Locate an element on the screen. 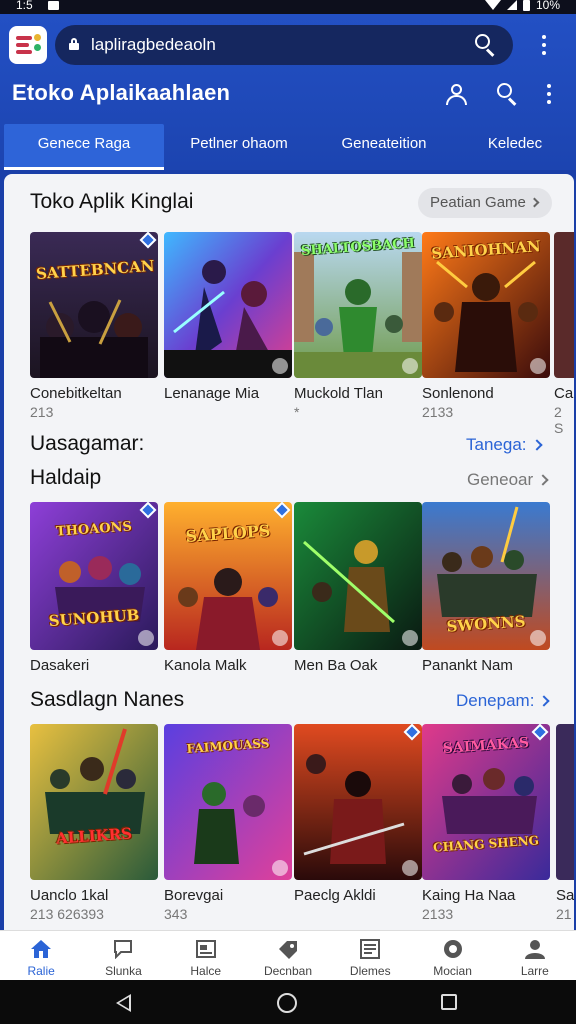  card-meta: 213 626393 is located at coordinates (67, 914).